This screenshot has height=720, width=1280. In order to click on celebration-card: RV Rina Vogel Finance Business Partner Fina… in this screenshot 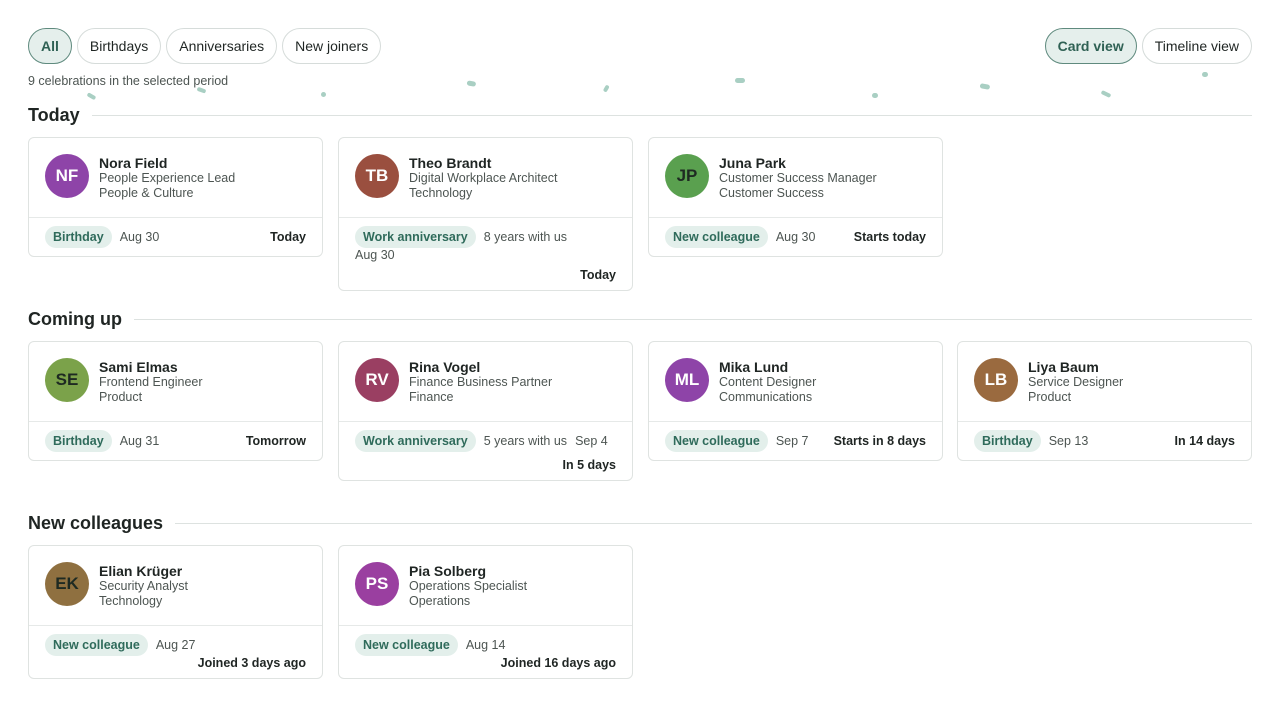, I will do `click(485, 411)`.